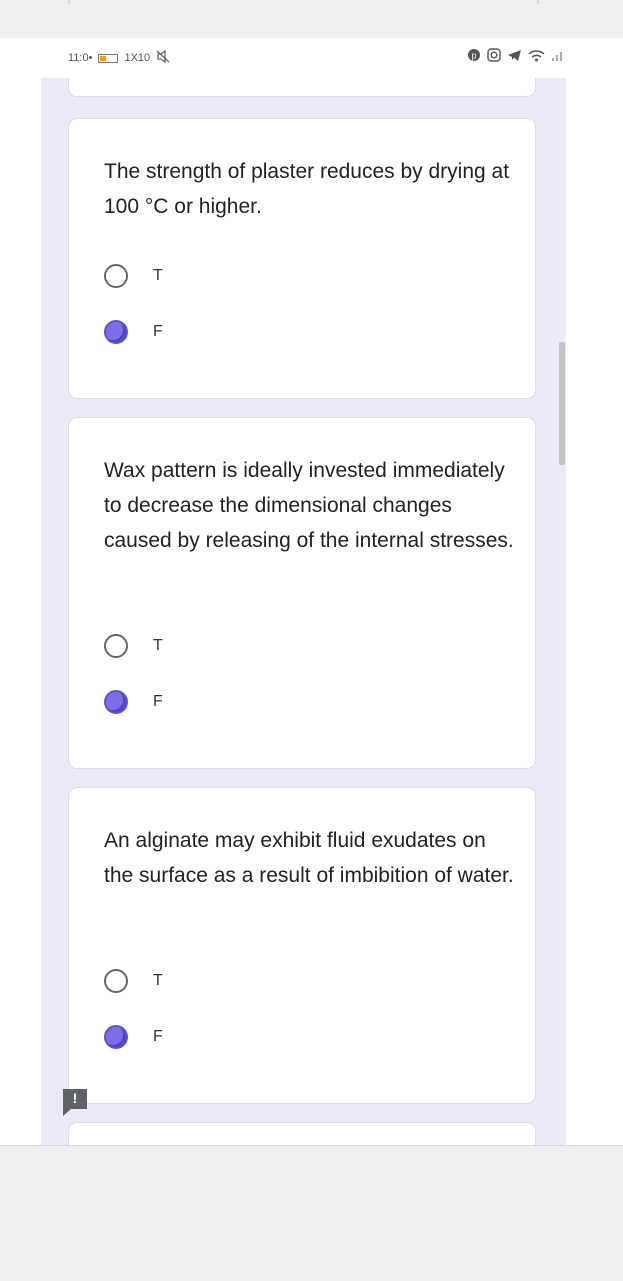  I want to click on status-time: 11:0•, so click(80, 58).